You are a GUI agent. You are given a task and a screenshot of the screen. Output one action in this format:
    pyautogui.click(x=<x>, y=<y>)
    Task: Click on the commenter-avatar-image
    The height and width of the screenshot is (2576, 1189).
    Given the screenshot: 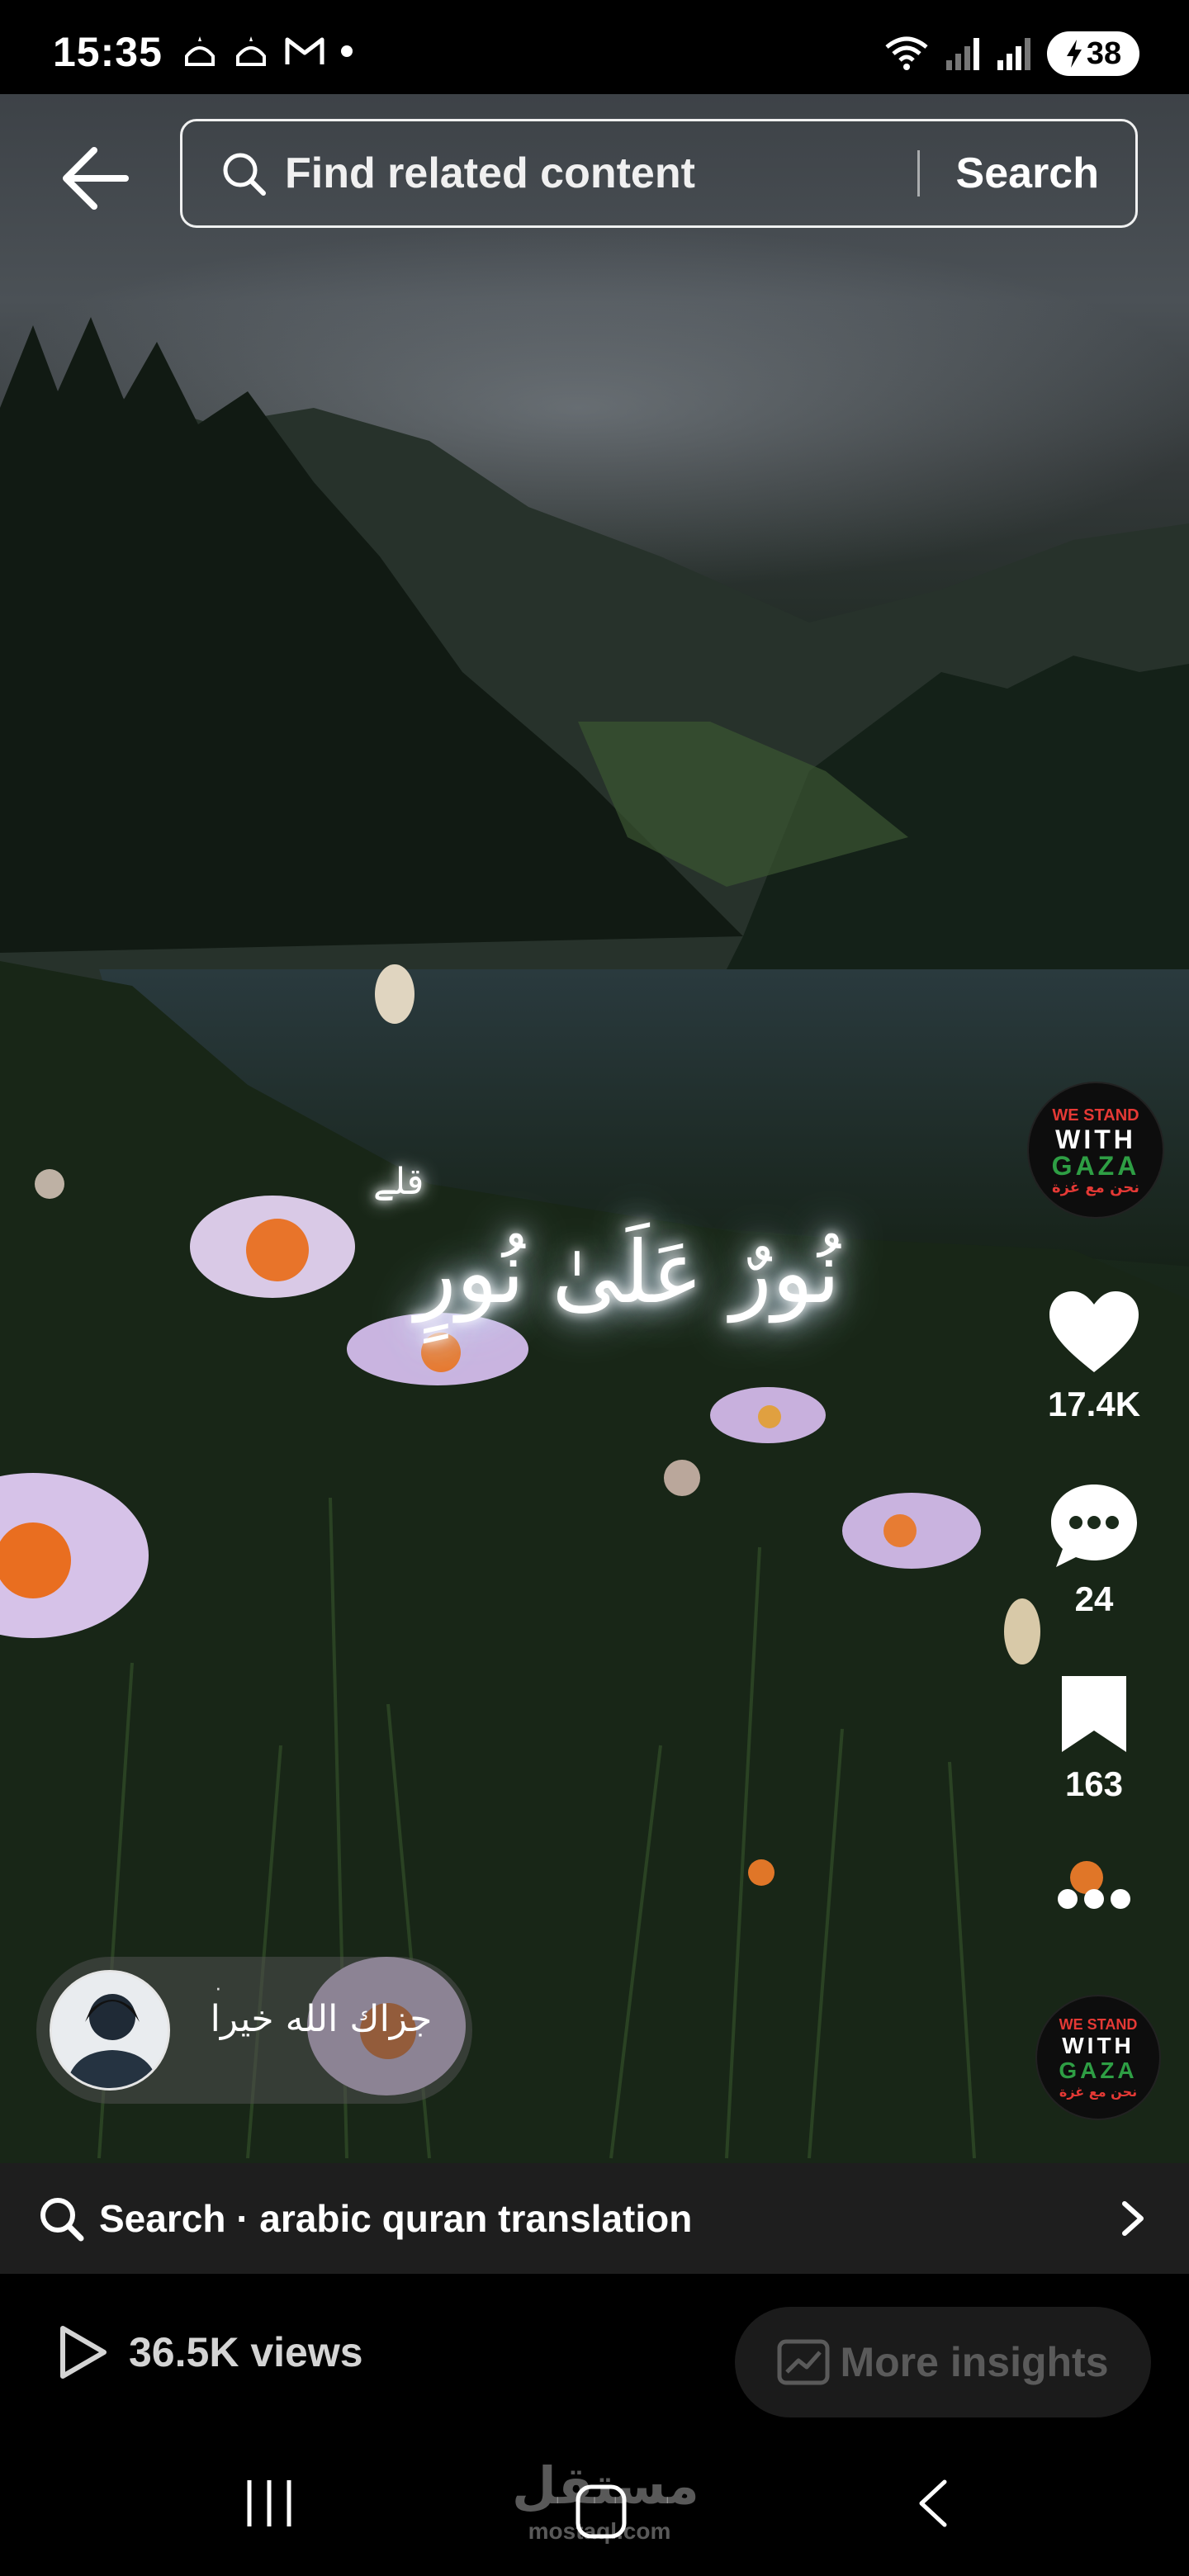 What is the action you would take?
    pyautogui.click(x=110, y=2030)
    